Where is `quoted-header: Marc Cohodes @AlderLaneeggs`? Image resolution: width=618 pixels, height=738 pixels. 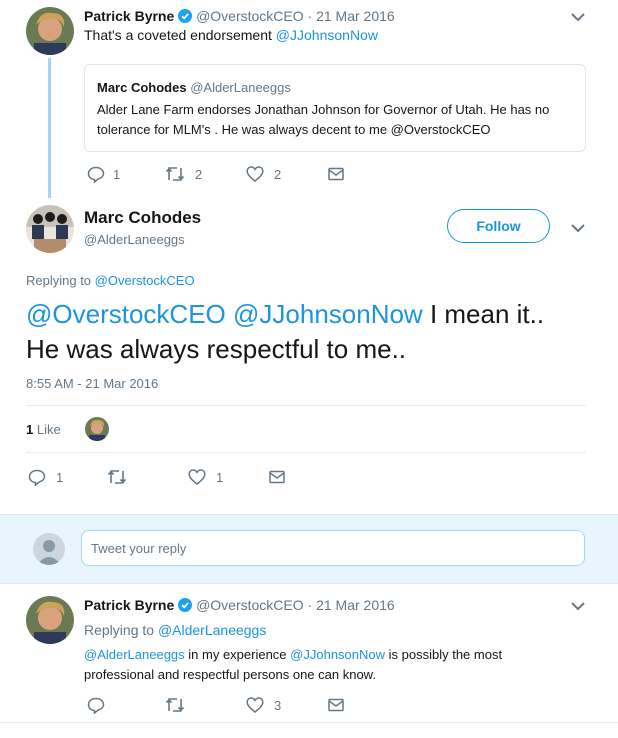 quoted-header: Marc Cohodes @AlderLaneeggs is located at coordinates (194, 87).